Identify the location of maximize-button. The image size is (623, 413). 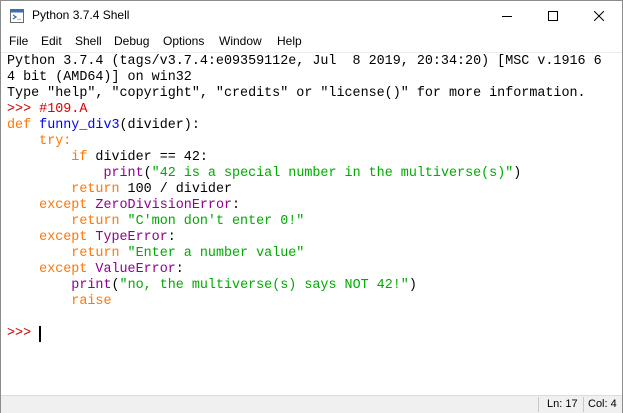
(553, 16).